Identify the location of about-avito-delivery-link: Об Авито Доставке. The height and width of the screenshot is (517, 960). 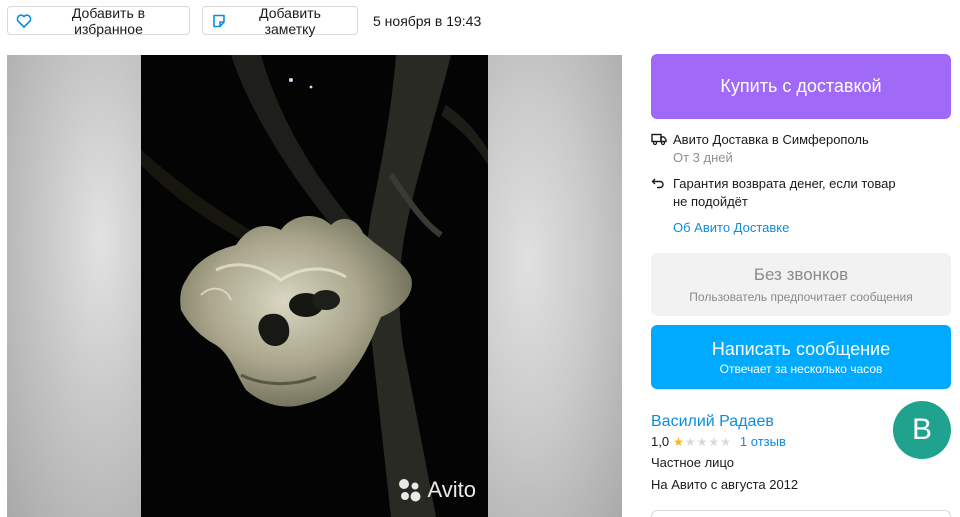
(801, 228).